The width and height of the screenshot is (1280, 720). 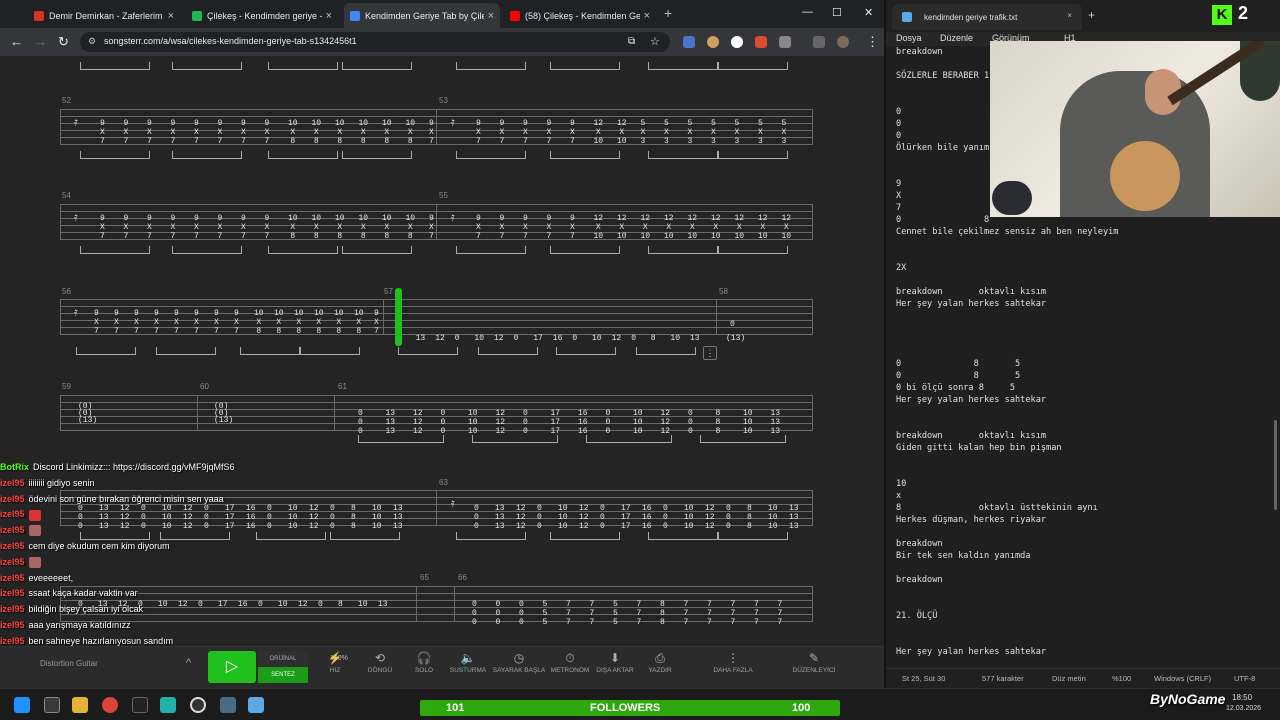 What do you see at coordinates (580, 15) in the screenshot?
I see `browser-tab-4: (58) Çilekeş - Kendimden Geriy ×` at bounding box center [580, 15].